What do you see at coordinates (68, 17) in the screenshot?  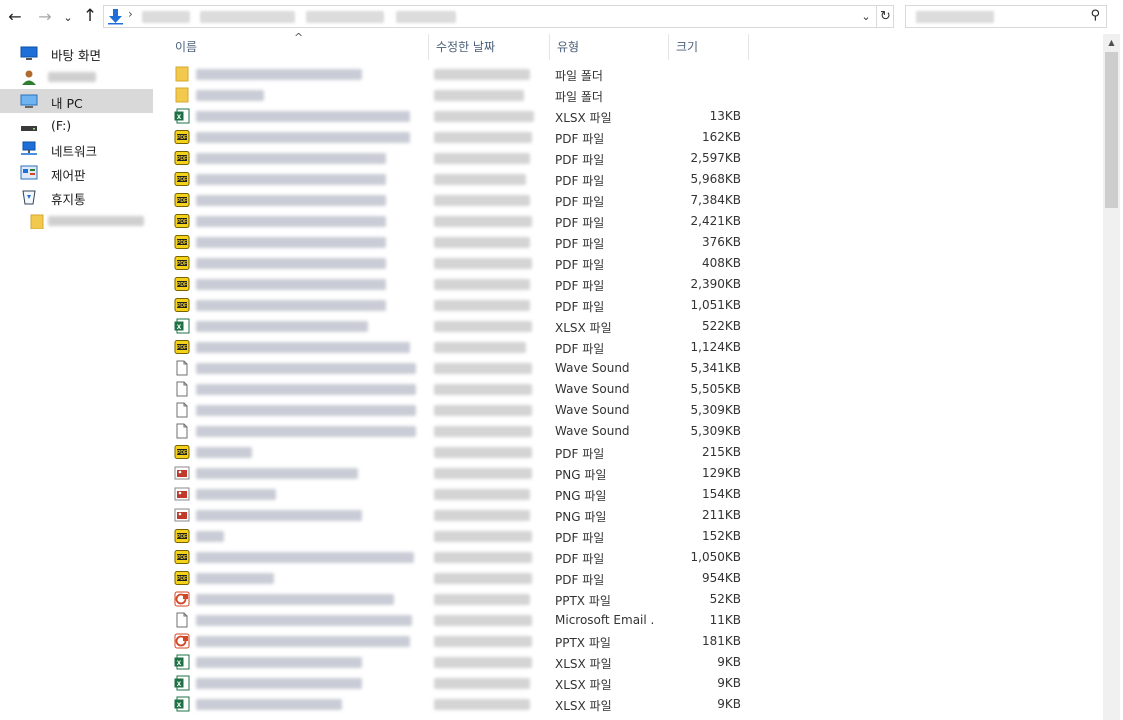 I see `recent-locations-button: ⌄` at bounding box center [68, 17].